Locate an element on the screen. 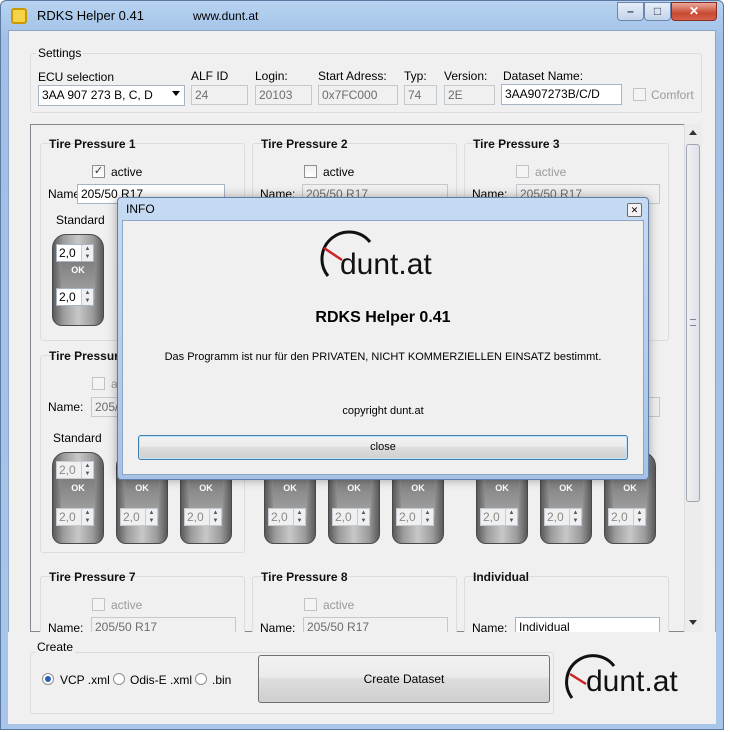  grip-icon is located at coordinates (693, 322).